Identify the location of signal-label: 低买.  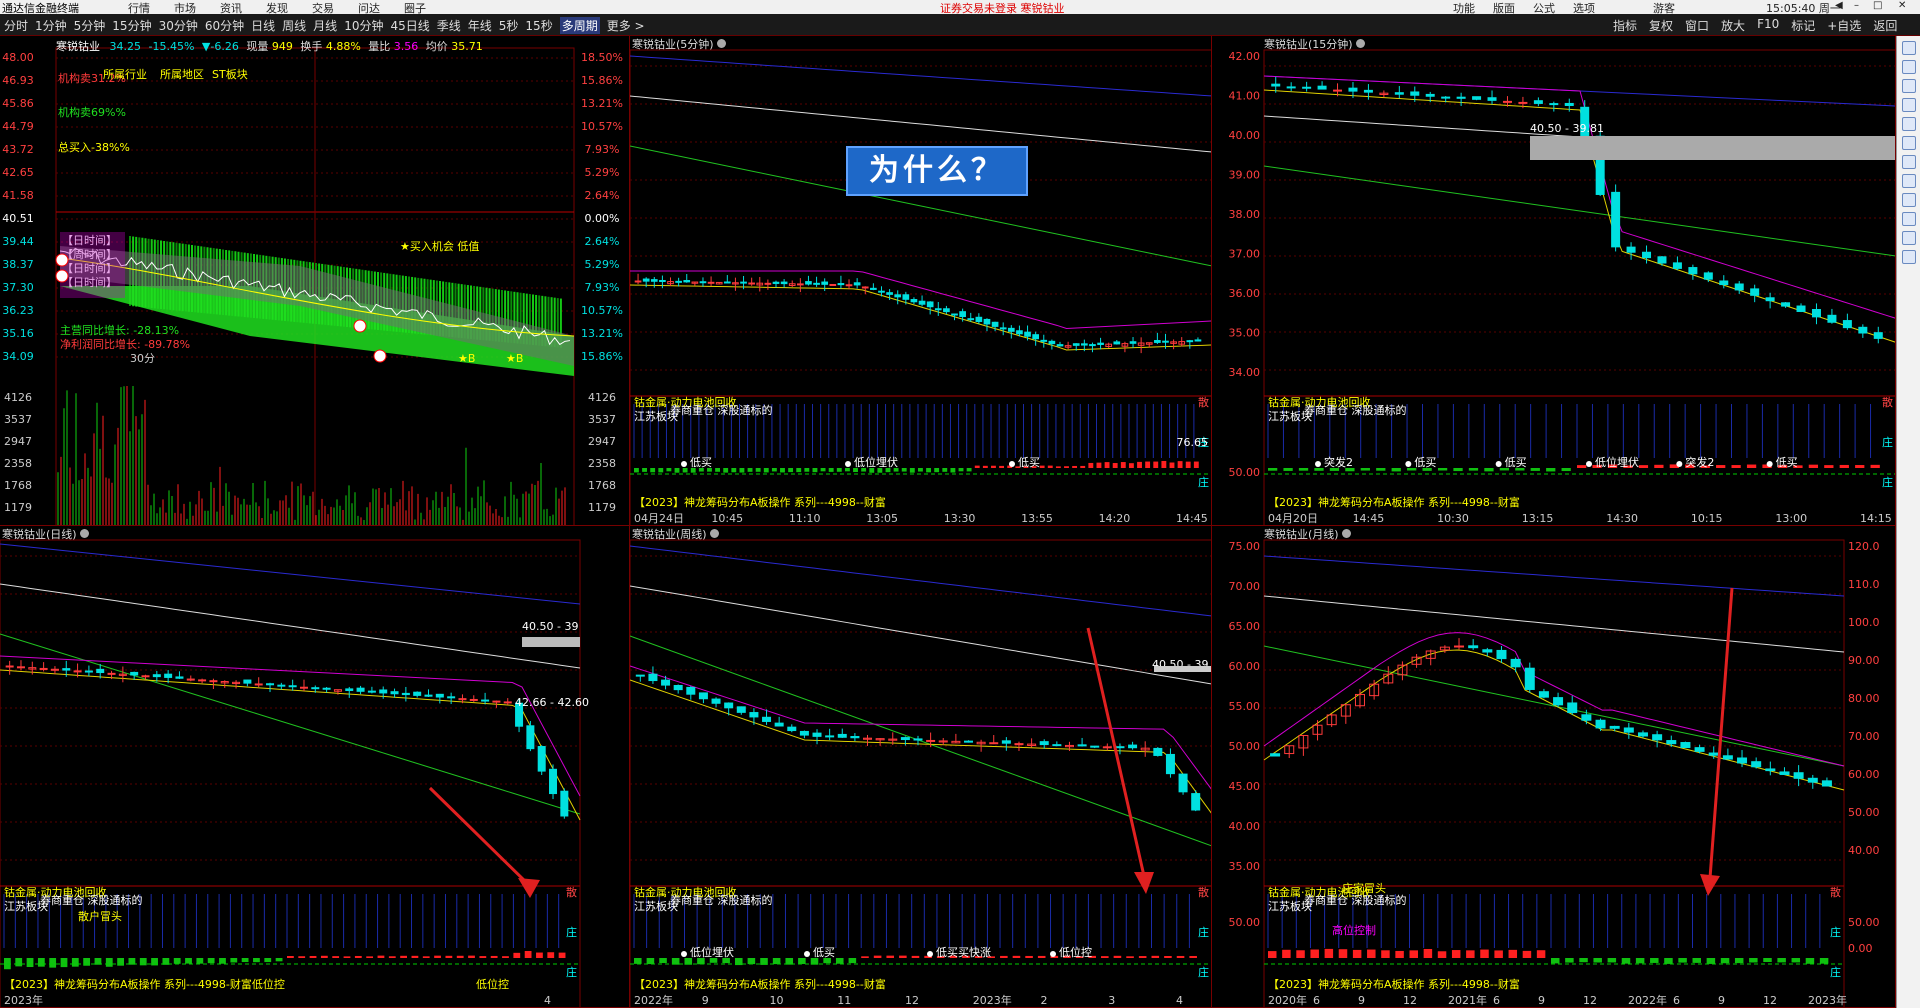
(1516, 462).